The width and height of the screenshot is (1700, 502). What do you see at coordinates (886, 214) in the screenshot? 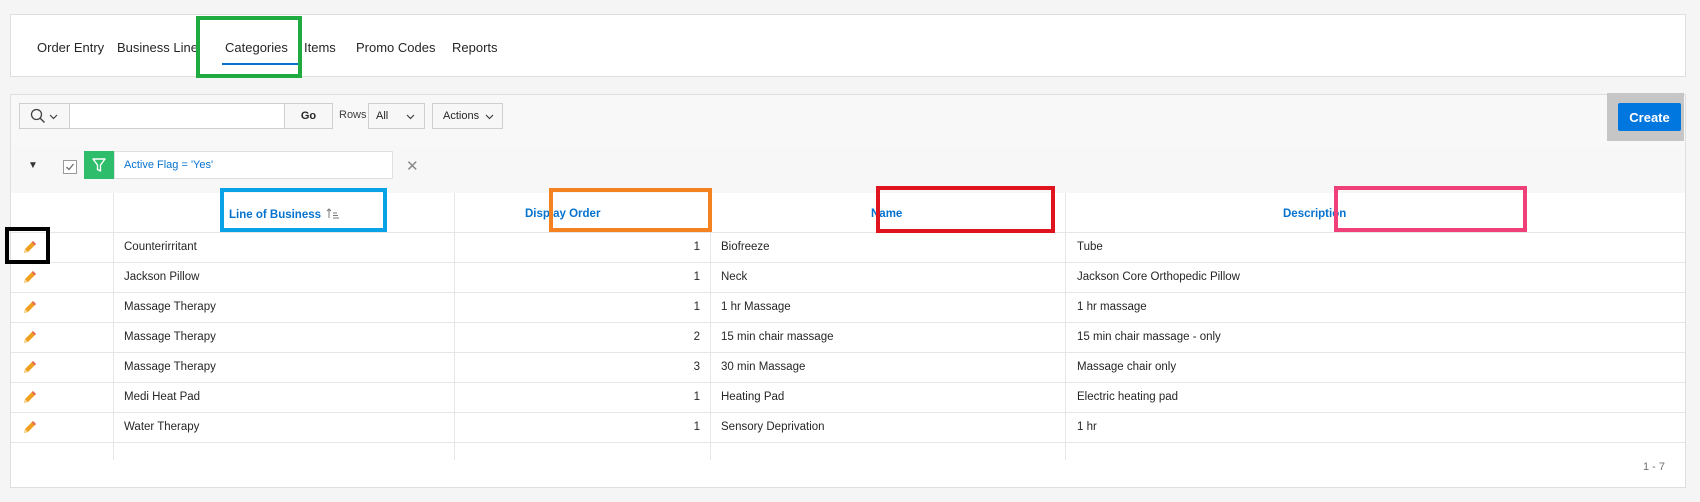
I see `header-name: Name` at bounding box center [886, 214].